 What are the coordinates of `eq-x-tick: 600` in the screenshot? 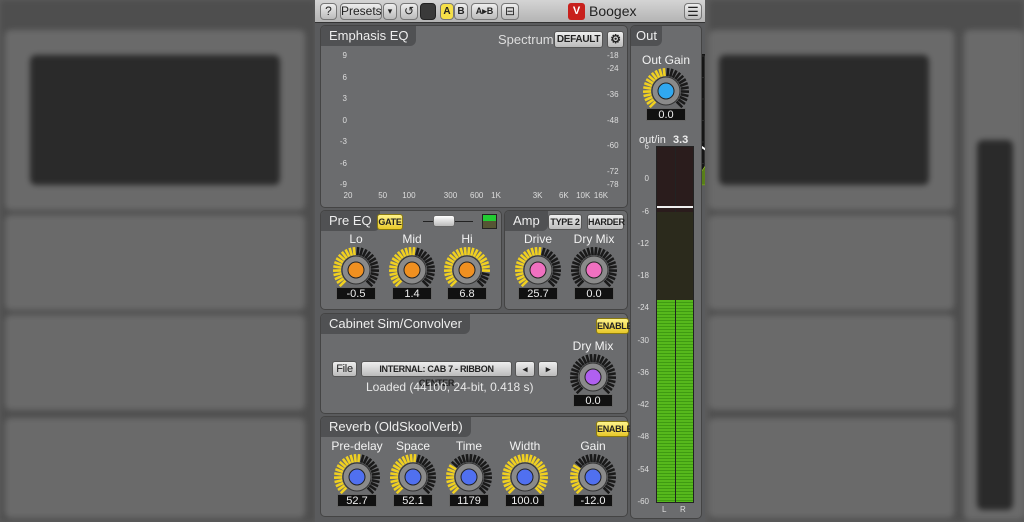 It's located at (477, 195).